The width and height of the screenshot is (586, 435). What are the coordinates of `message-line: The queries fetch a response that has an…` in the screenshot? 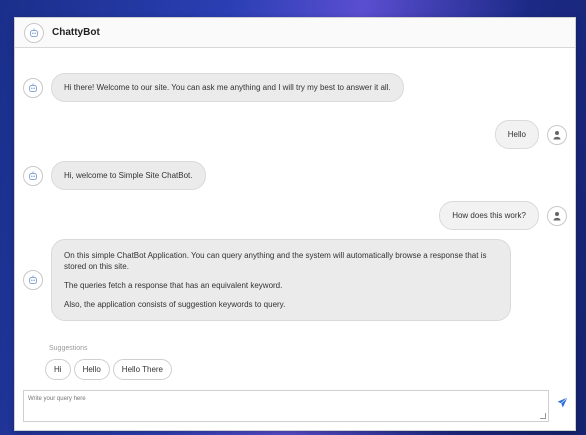 It's located at (173, 285).